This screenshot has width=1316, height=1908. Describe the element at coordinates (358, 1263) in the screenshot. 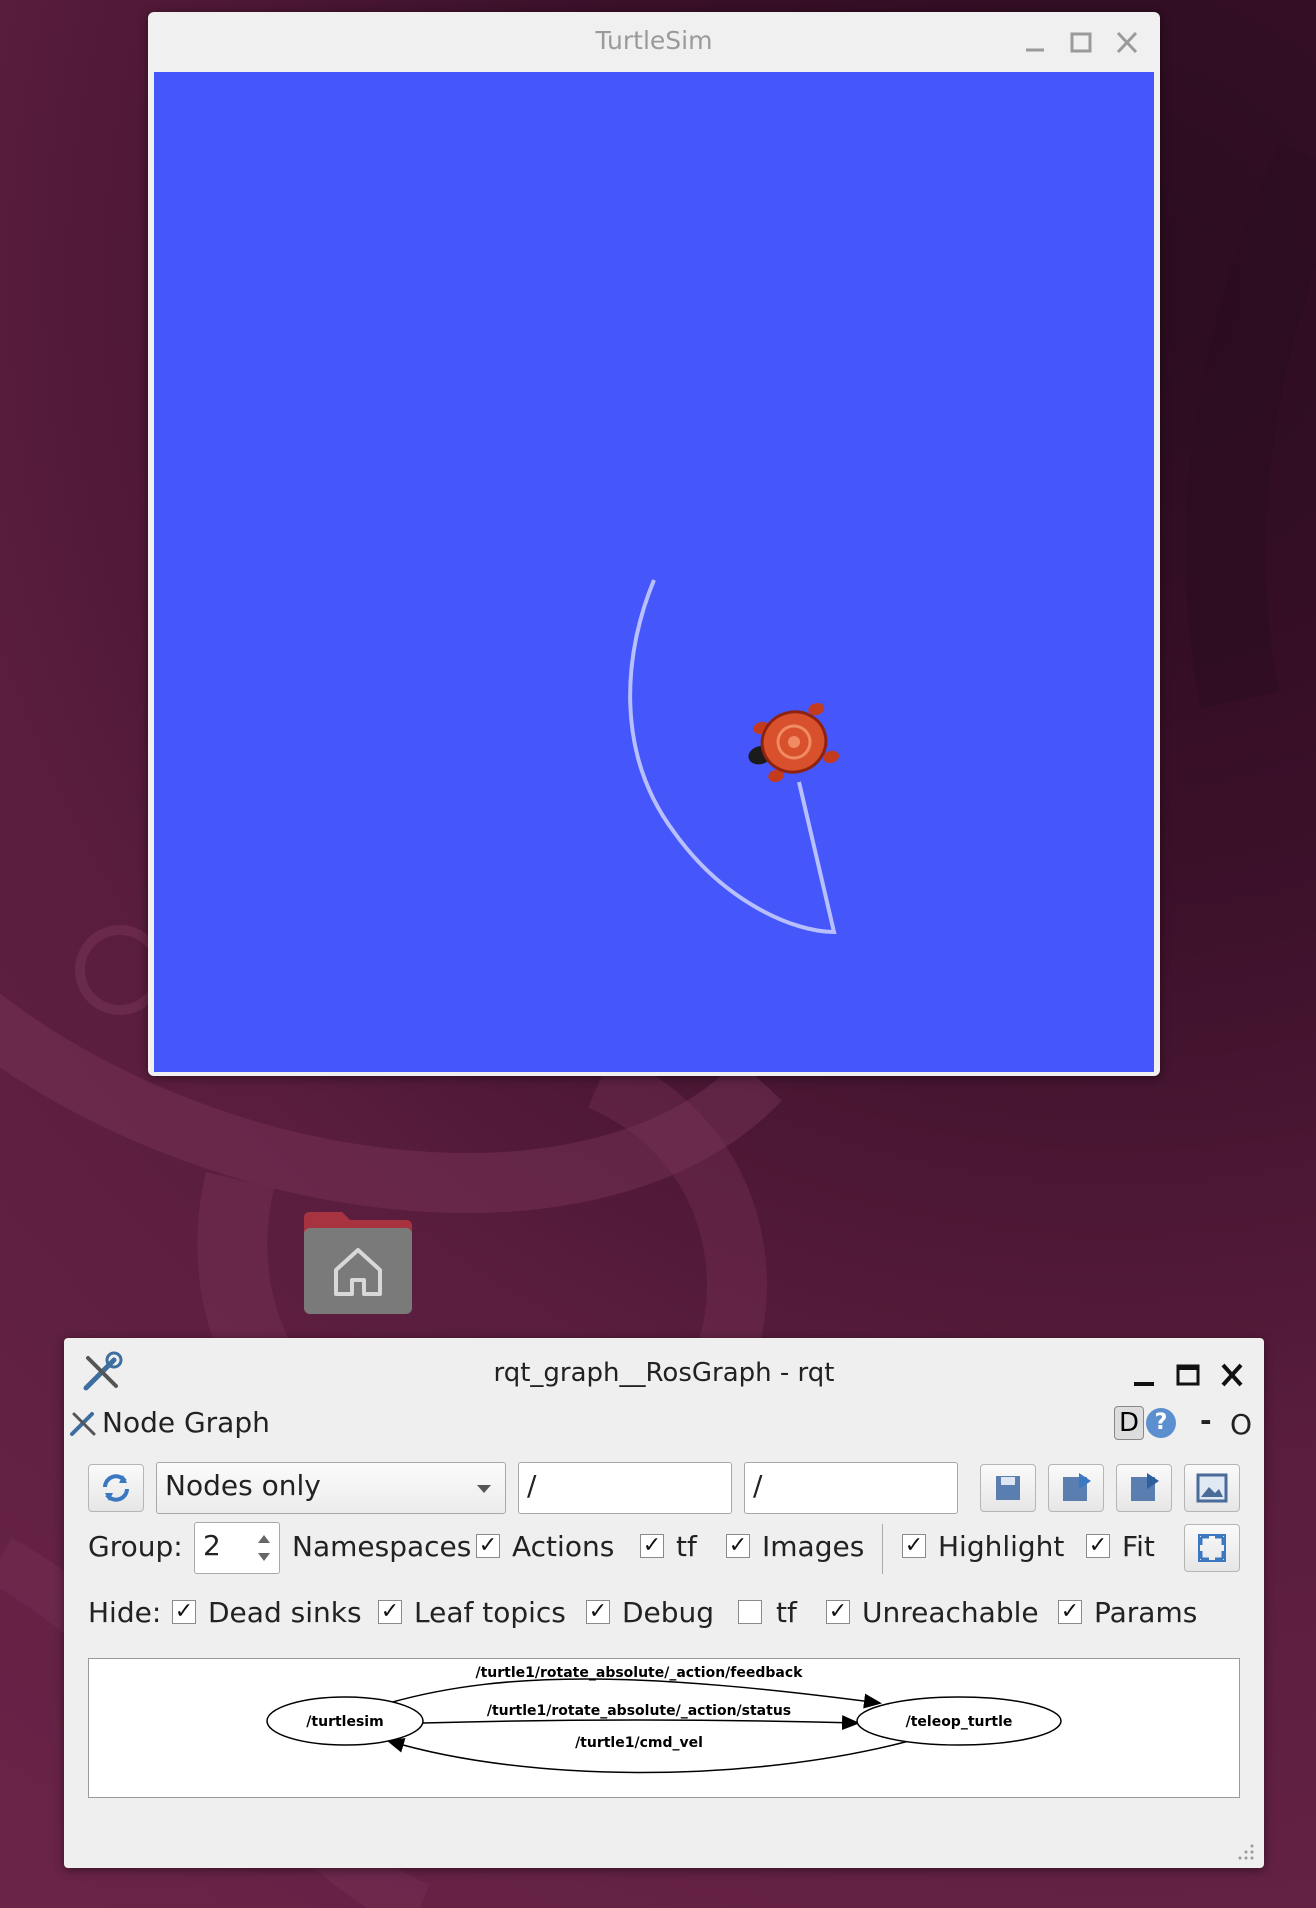

I see `home-folder-icon` at that location.